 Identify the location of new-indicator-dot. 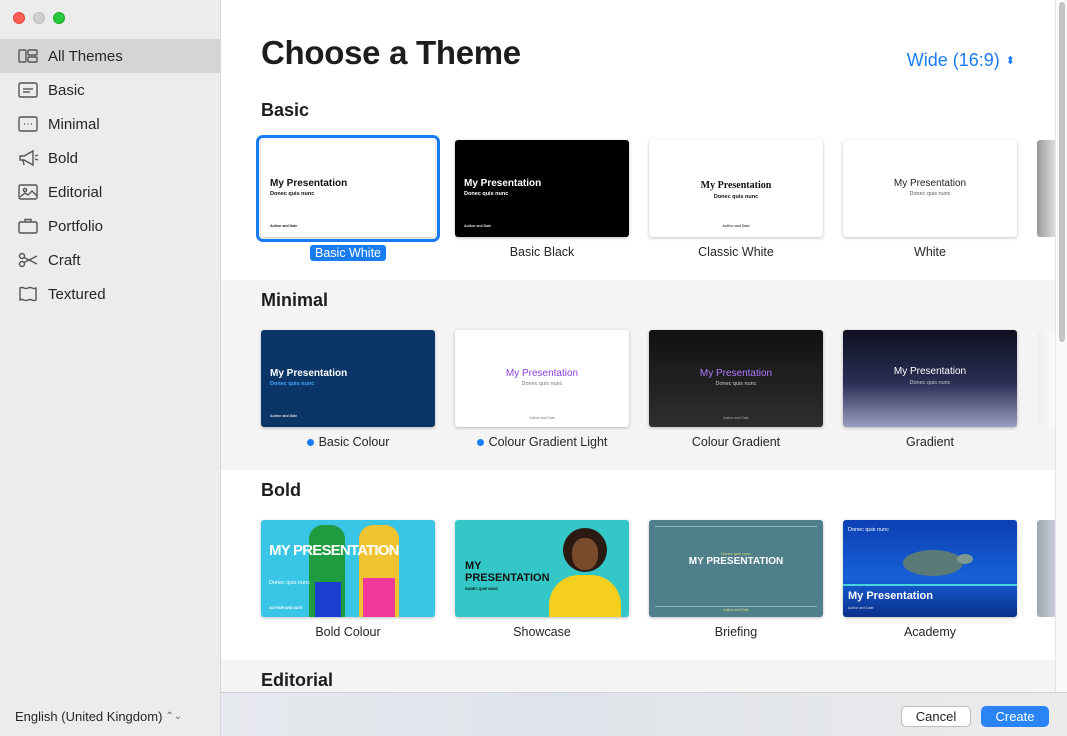
(310, 442).